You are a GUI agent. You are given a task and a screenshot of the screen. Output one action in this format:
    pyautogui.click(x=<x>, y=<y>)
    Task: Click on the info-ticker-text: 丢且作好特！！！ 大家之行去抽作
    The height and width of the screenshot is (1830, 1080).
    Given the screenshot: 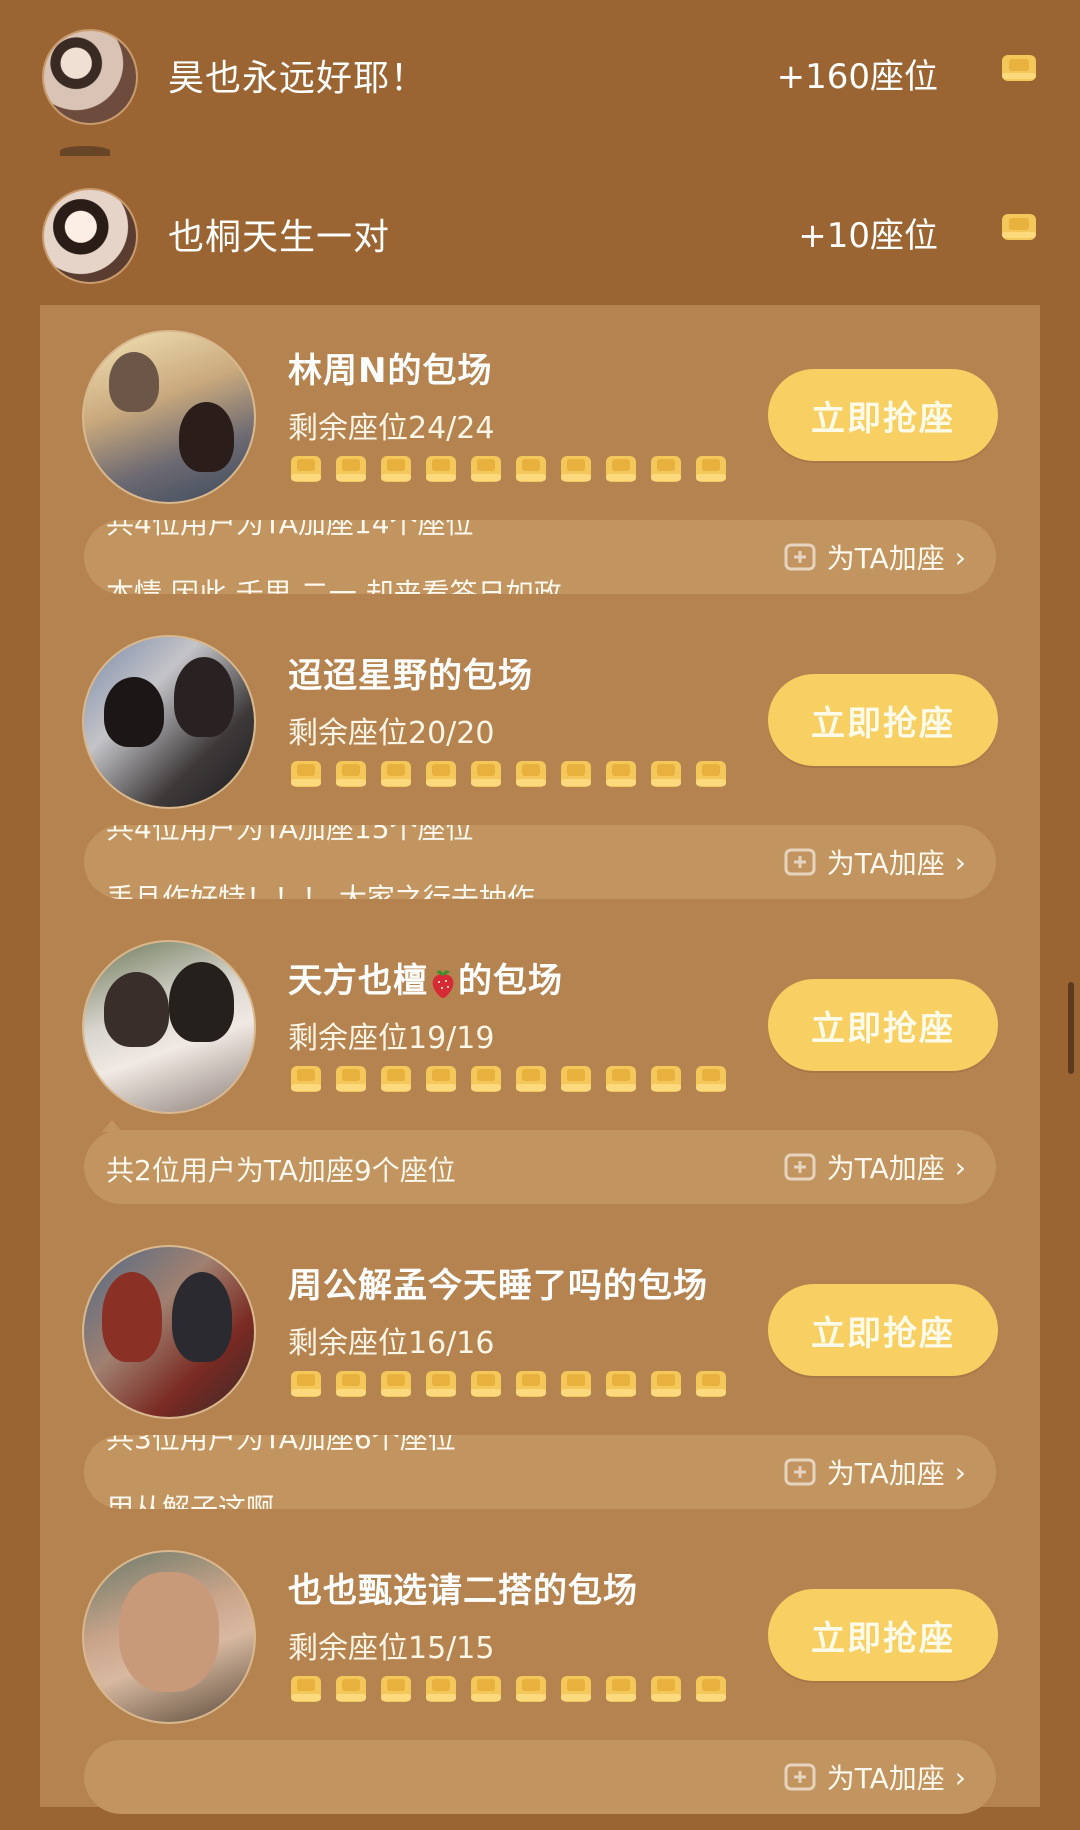 What is the action you would take?
    pyautogui.click(x=320, y=890)
    